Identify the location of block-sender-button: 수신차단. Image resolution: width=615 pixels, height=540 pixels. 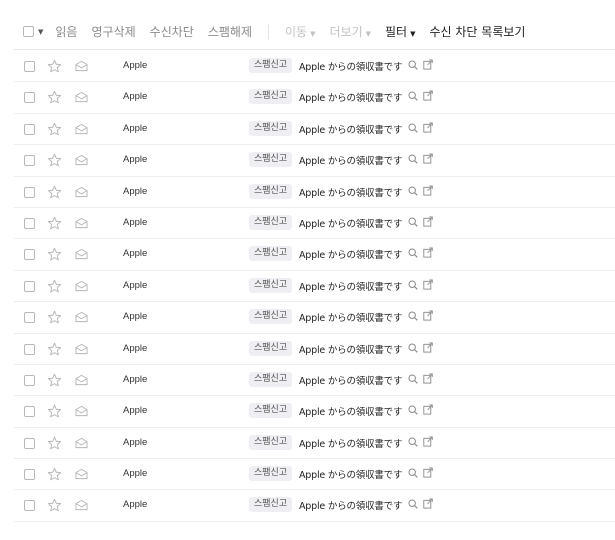
(172, 31).